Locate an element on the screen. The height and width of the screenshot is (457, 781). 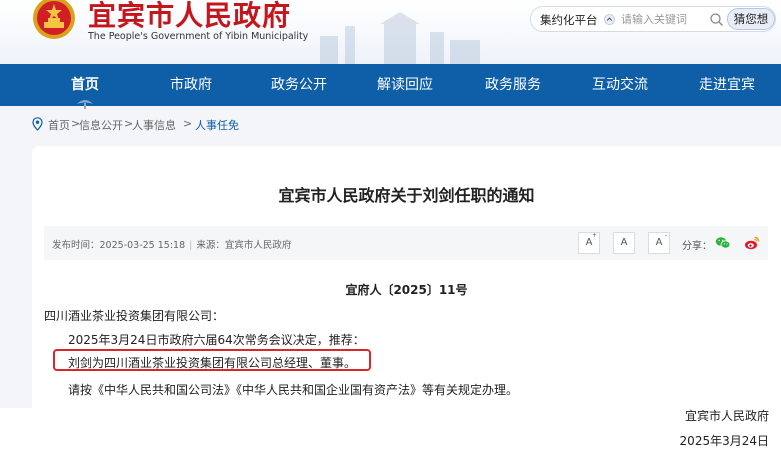
nav-about-yibin: 走进宜宾 is located at coordinates (727, 85).